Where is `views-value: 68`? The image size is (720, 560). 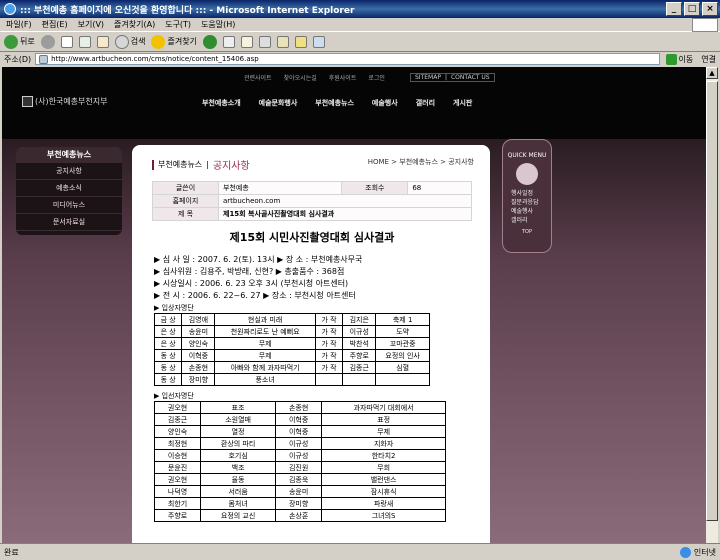
views-value: 68 is located at coordinates (439, 188).